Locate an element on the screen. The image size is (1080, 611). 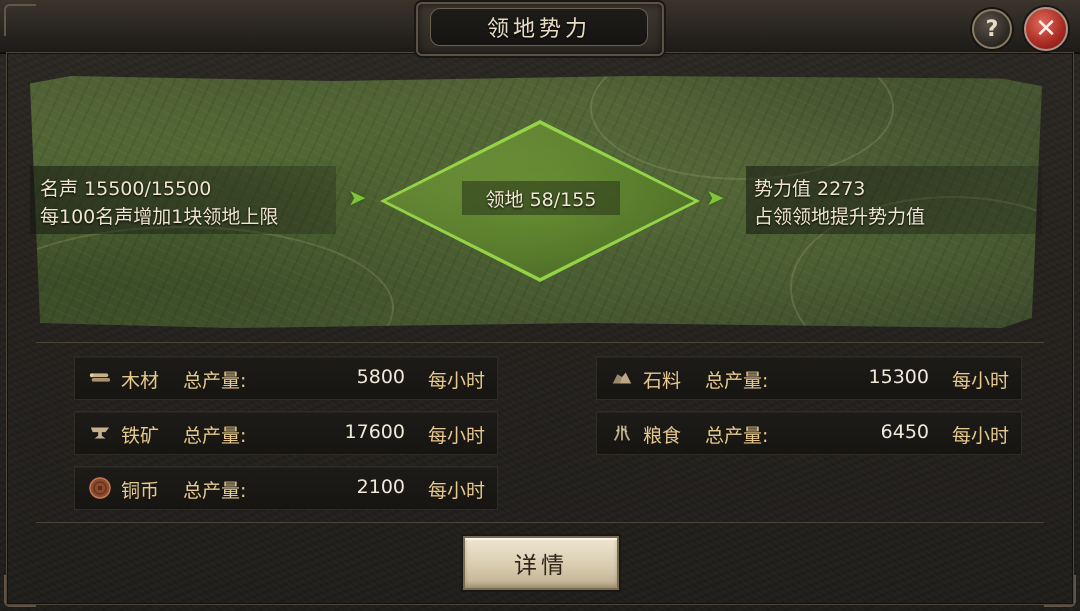
resource-row-stone: 石料 总产量: 15300 每小时 is located at coordinates (809, 378).